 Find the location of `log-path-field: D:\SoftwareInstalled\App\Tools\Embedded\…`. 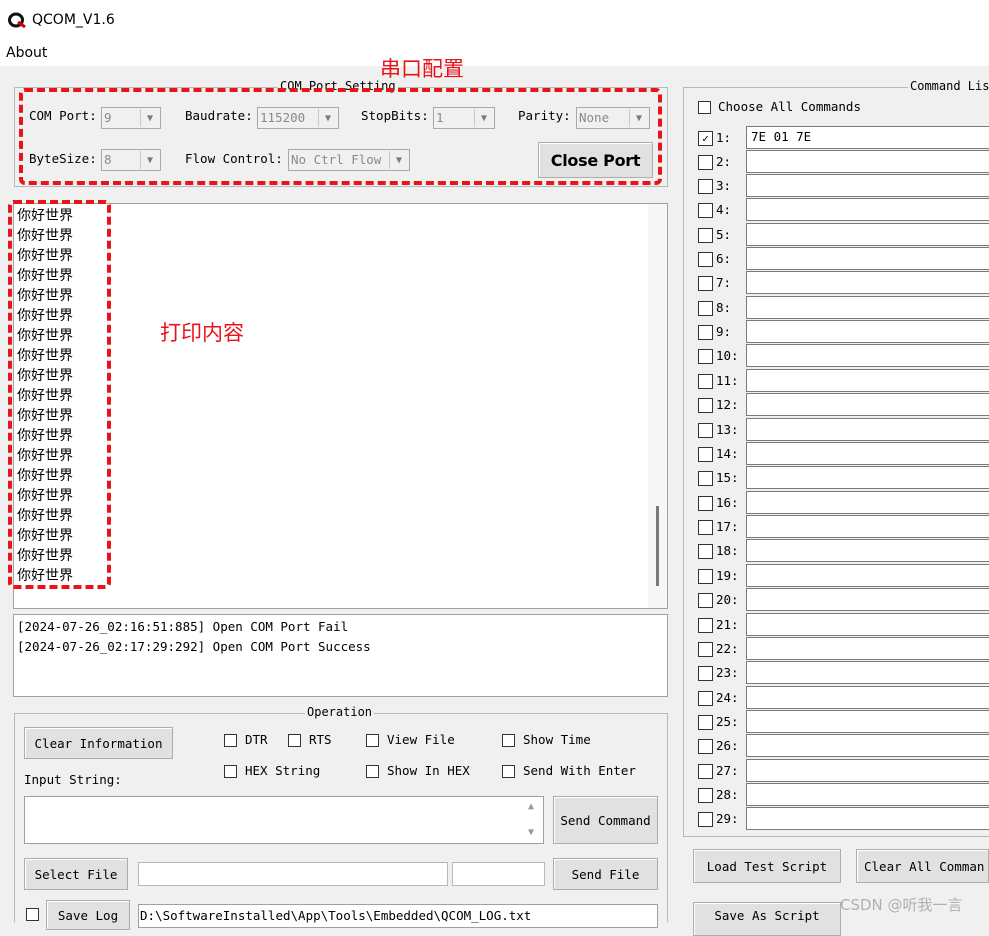

log-path-field: D:\SoftwareInstalled\App\Tools\Embedded\… is located at coordinates (398, 916).